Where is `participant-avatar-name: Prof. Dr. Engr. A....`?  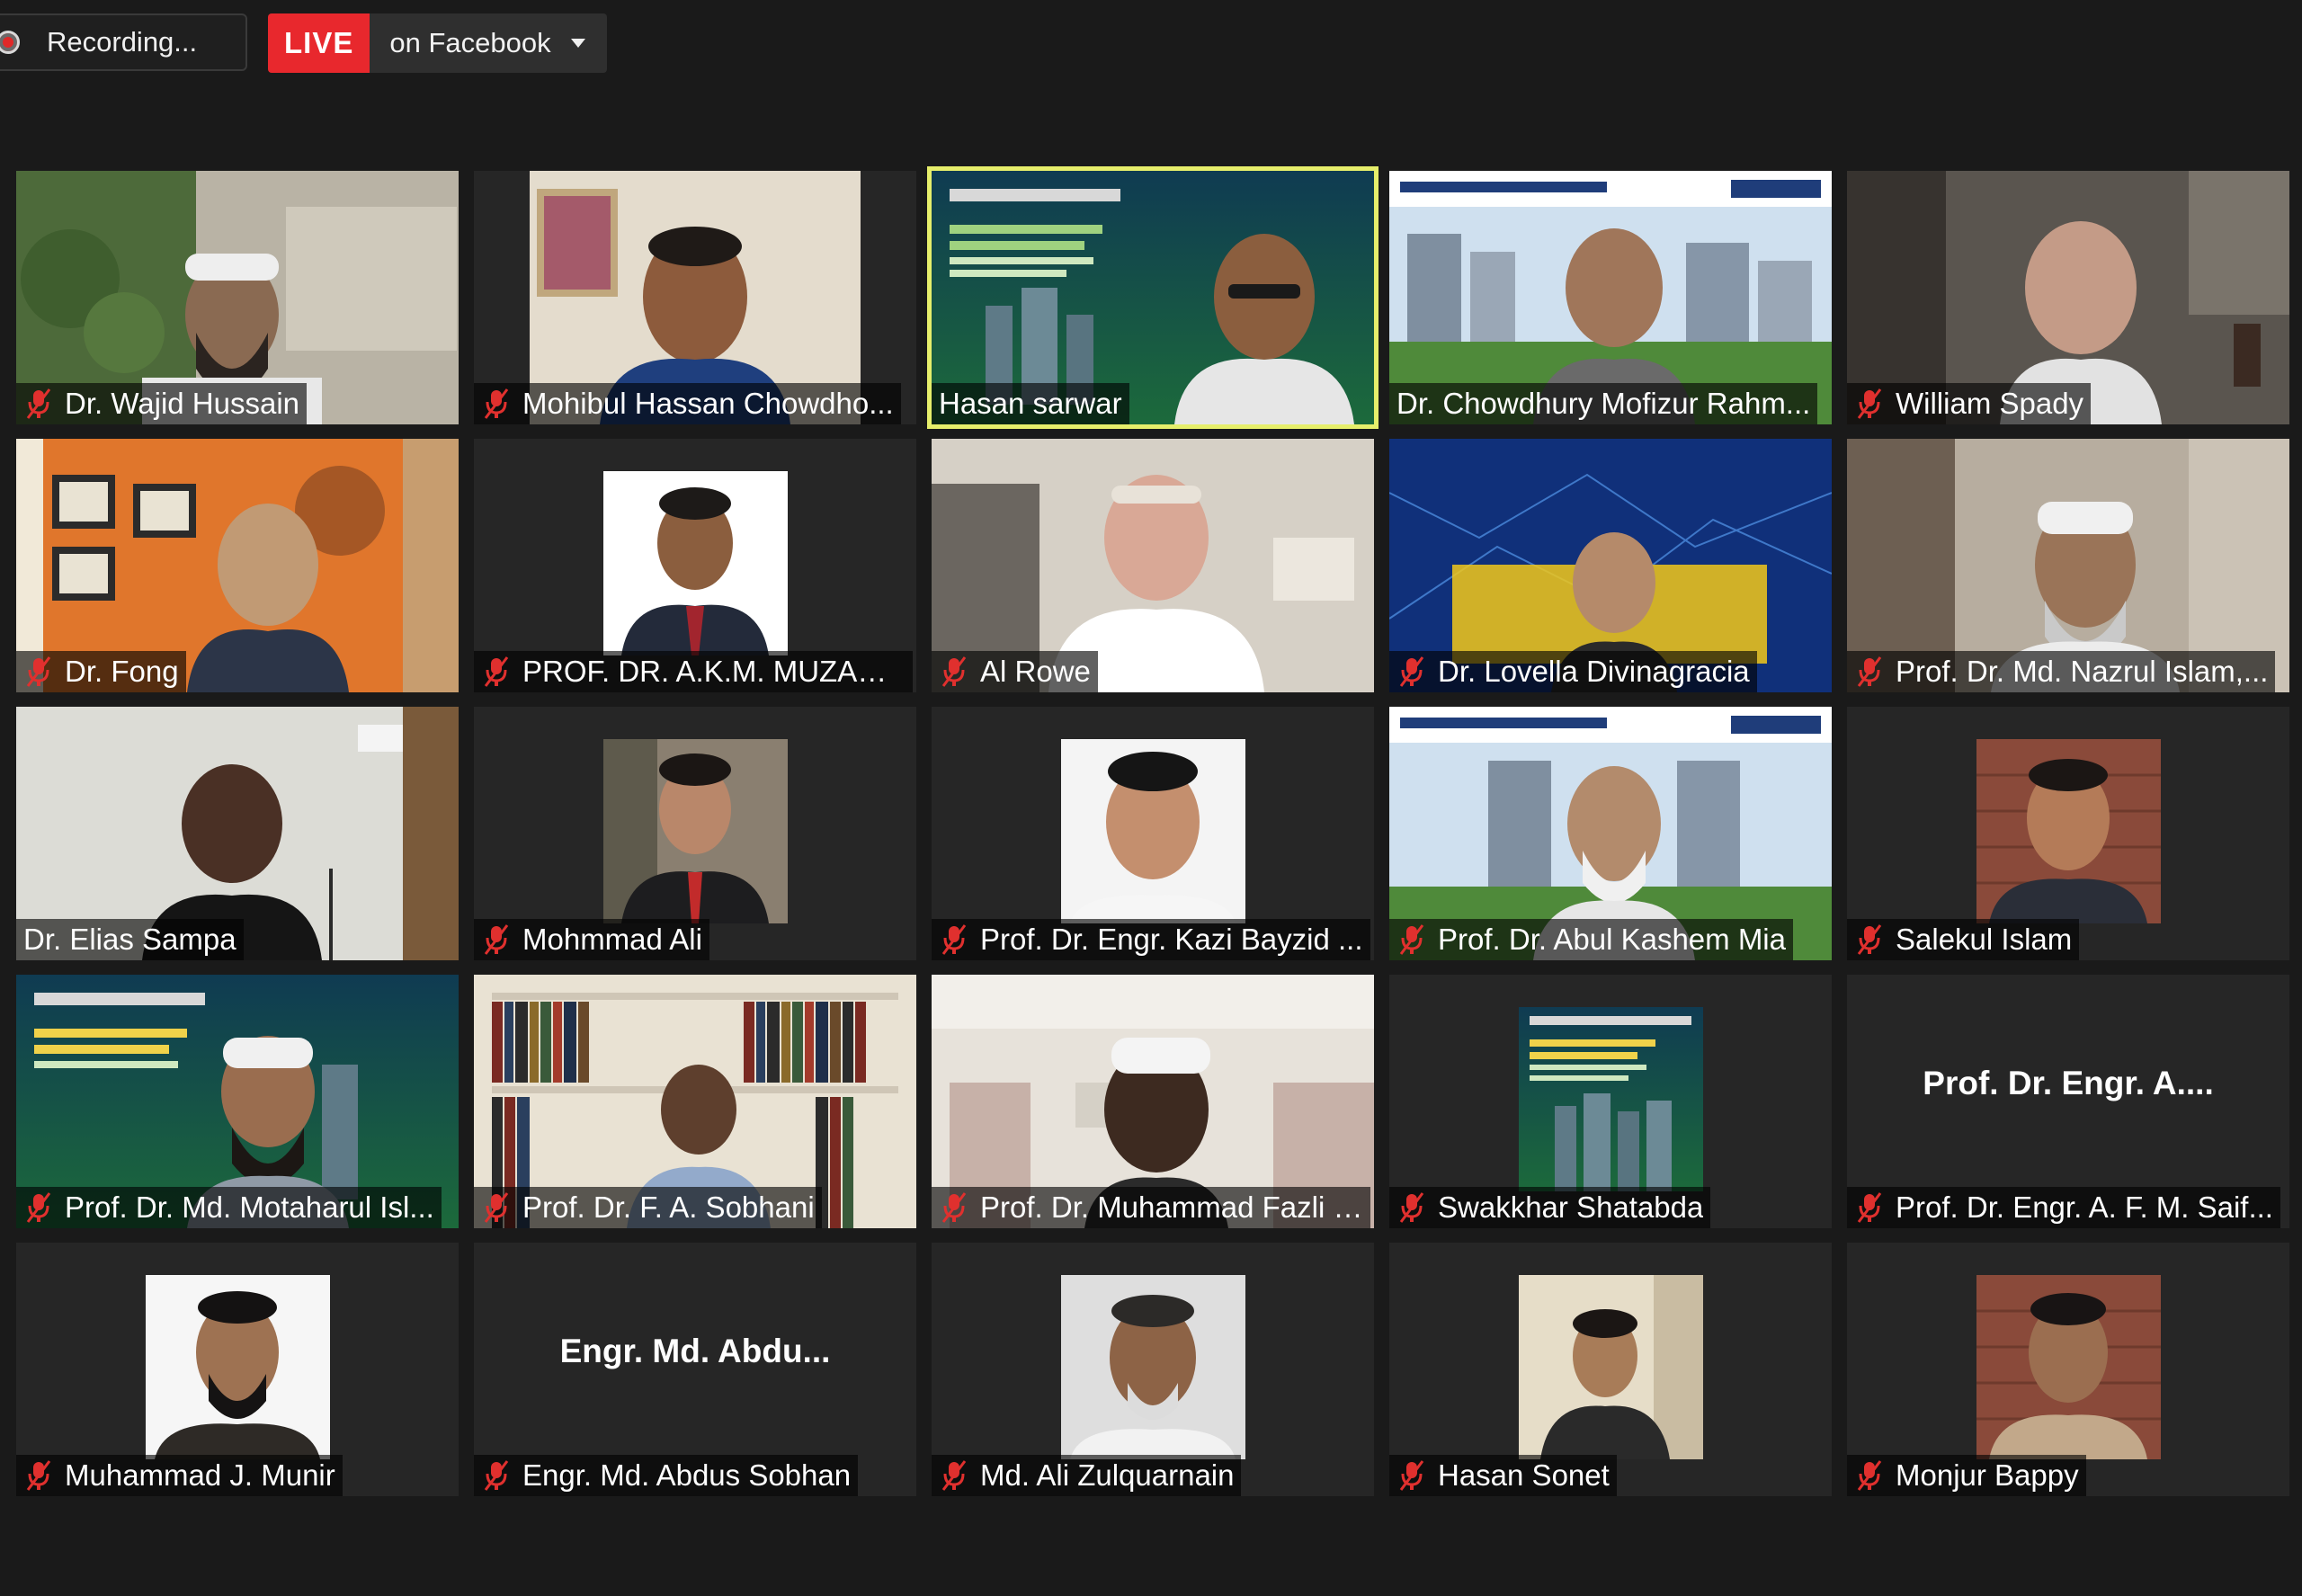 participant-avatar-name: Prof. Dr. Engr. A.... is located at coordinates (2068, 1083).